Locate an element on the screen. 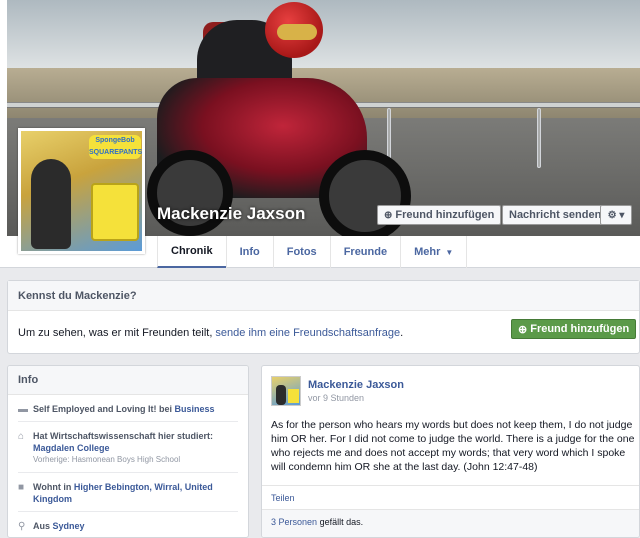 This screenshot has height=538, width=640. tab-label: Freunde is located at coordinates (365, 252).